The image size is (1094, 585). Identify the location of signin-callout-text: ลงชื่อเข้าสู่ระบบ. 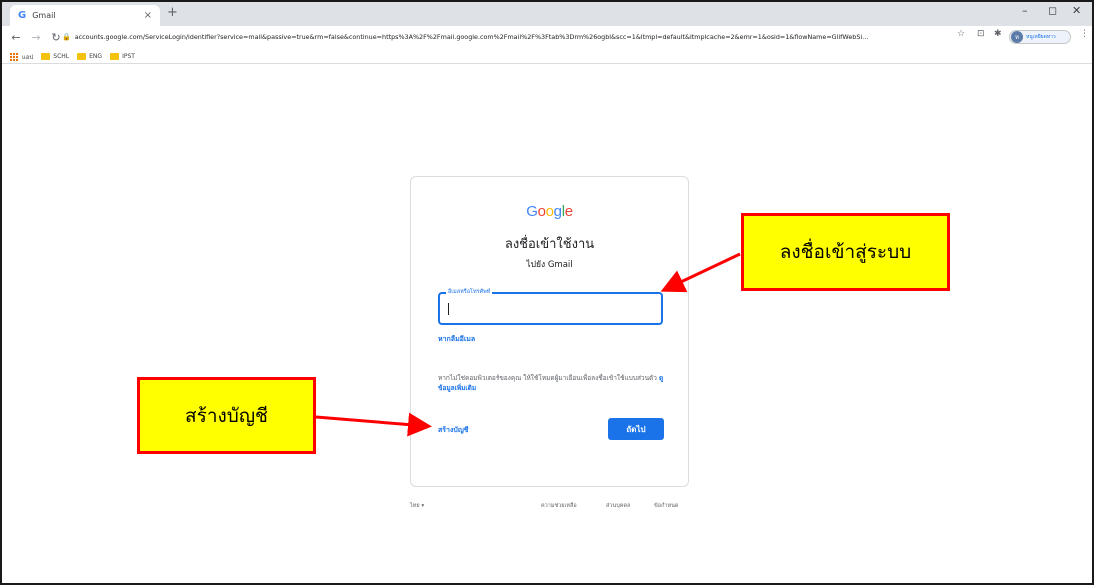
(845, 252).